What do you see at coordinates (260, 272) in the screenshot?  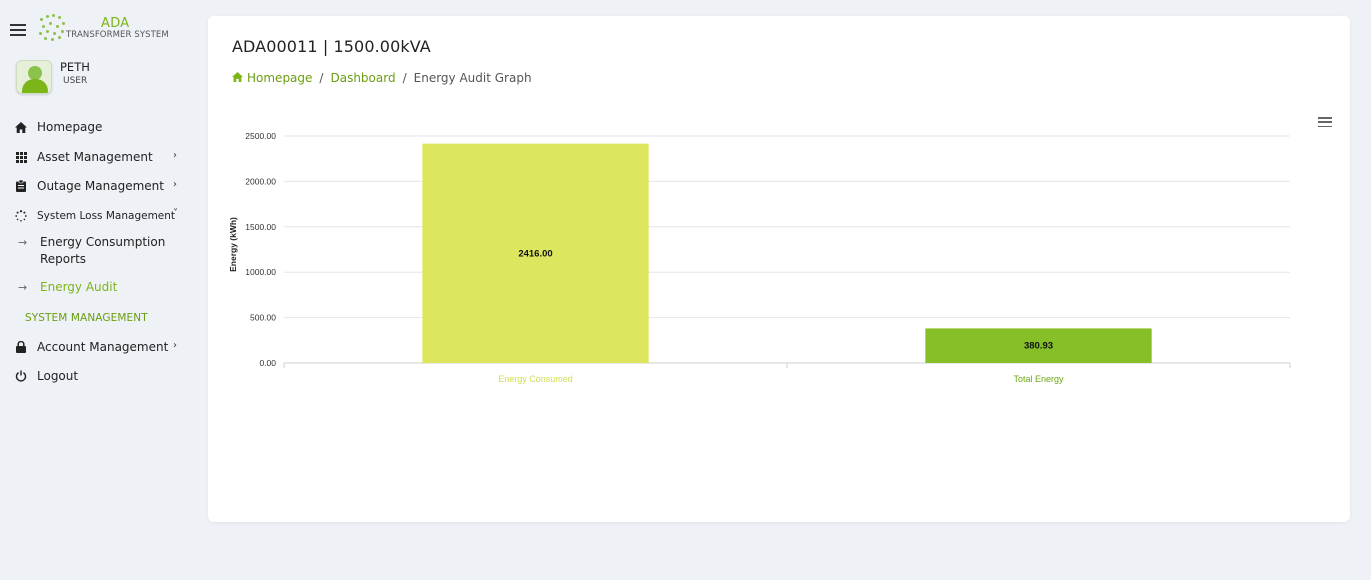 I see `y-tick-label: 1000.00` at bounding box center [260, 272].